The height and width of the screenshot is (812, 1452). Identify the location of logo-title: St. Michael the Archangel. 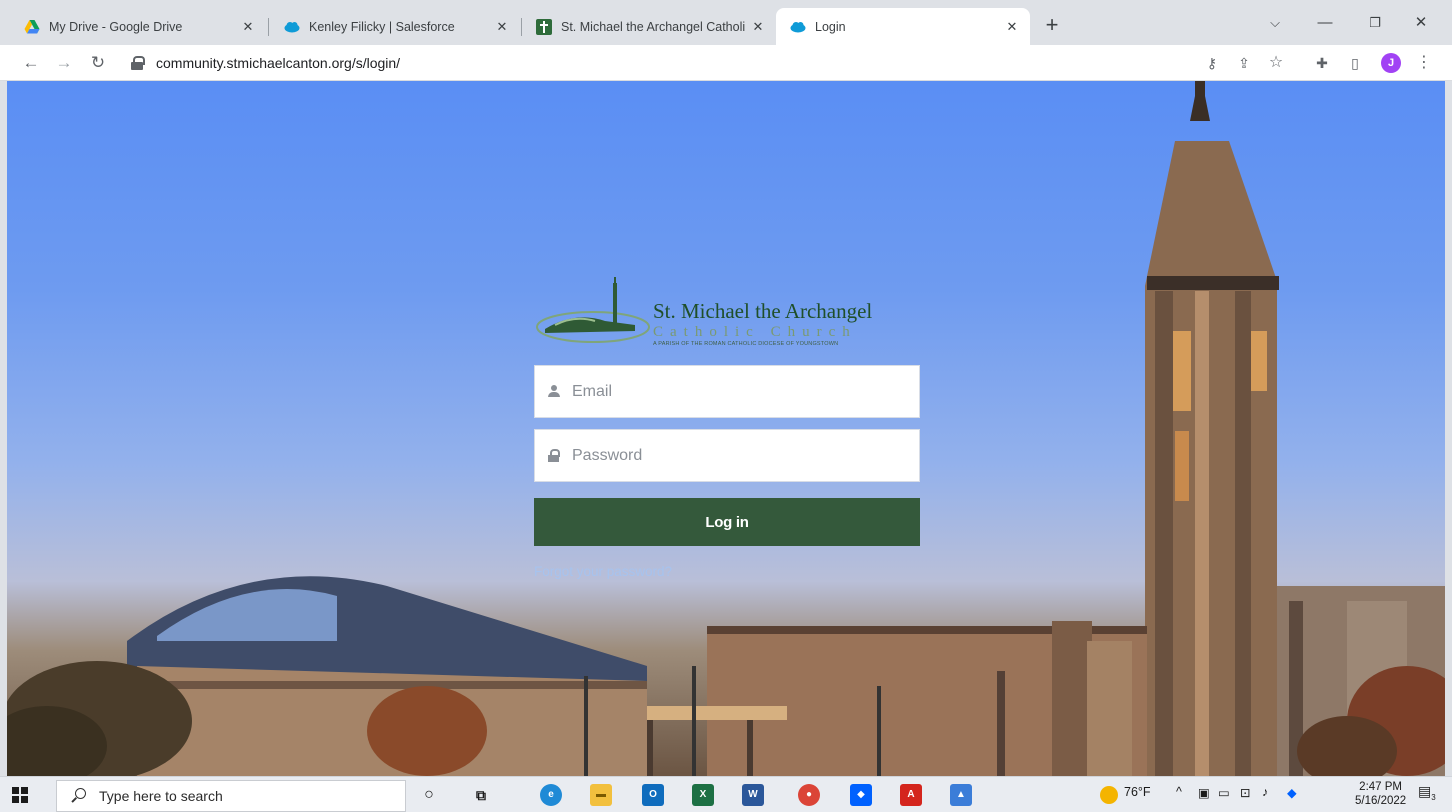
(763, 311).